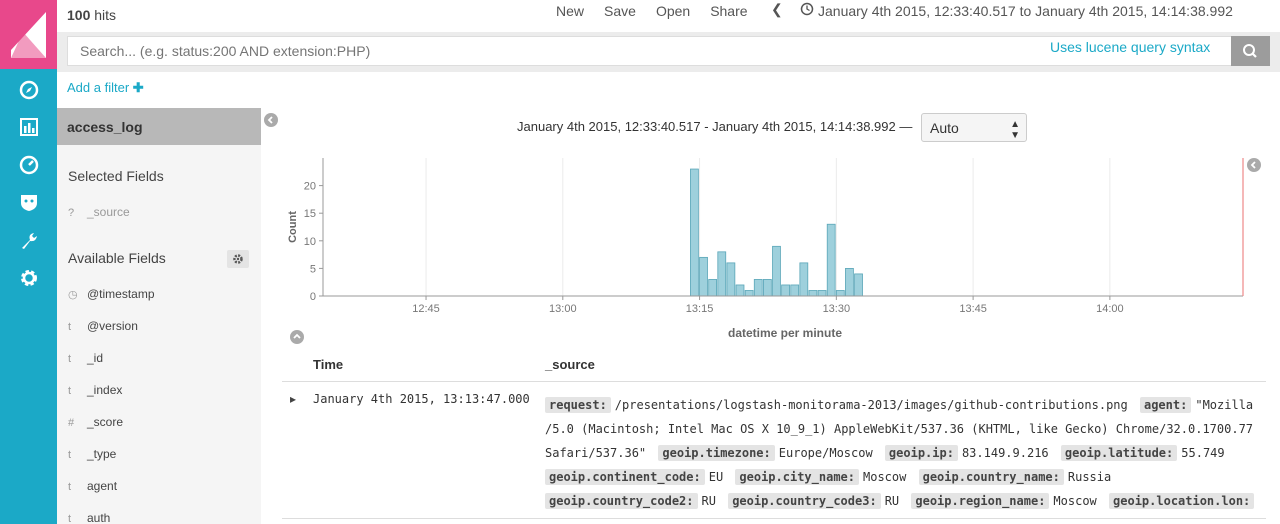 This screenshot has height=524, width=1280. What do you see at coordinates (578, 405) in the screenshot?
I see `source-key: request:` at bounding box center [578, 405].